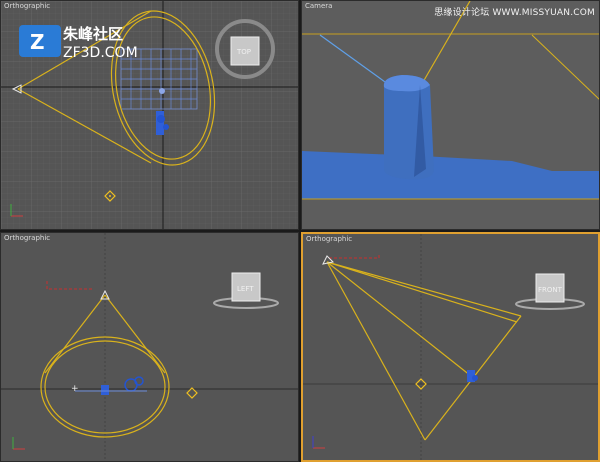  What do you see at coordinates (37, 42) in the screenshot?
I see `svg-text: Z` at bounding box center [37, 42].